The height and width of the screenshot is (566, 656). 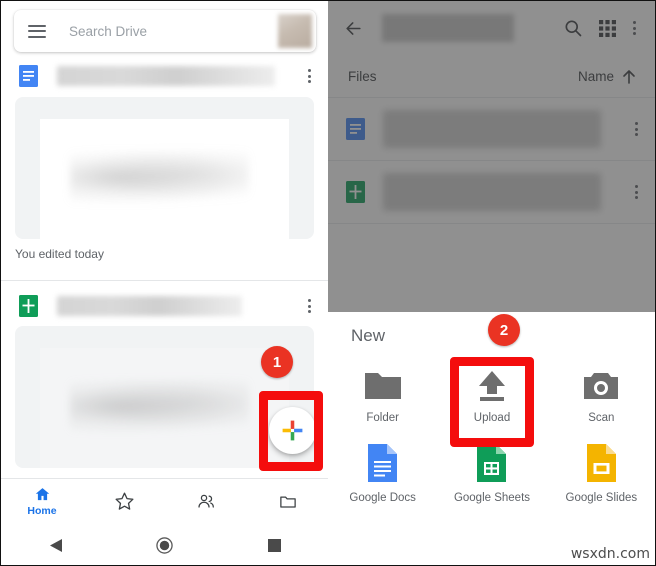 I want to click on option-label: Google Slides, so click(x=601, y=498).